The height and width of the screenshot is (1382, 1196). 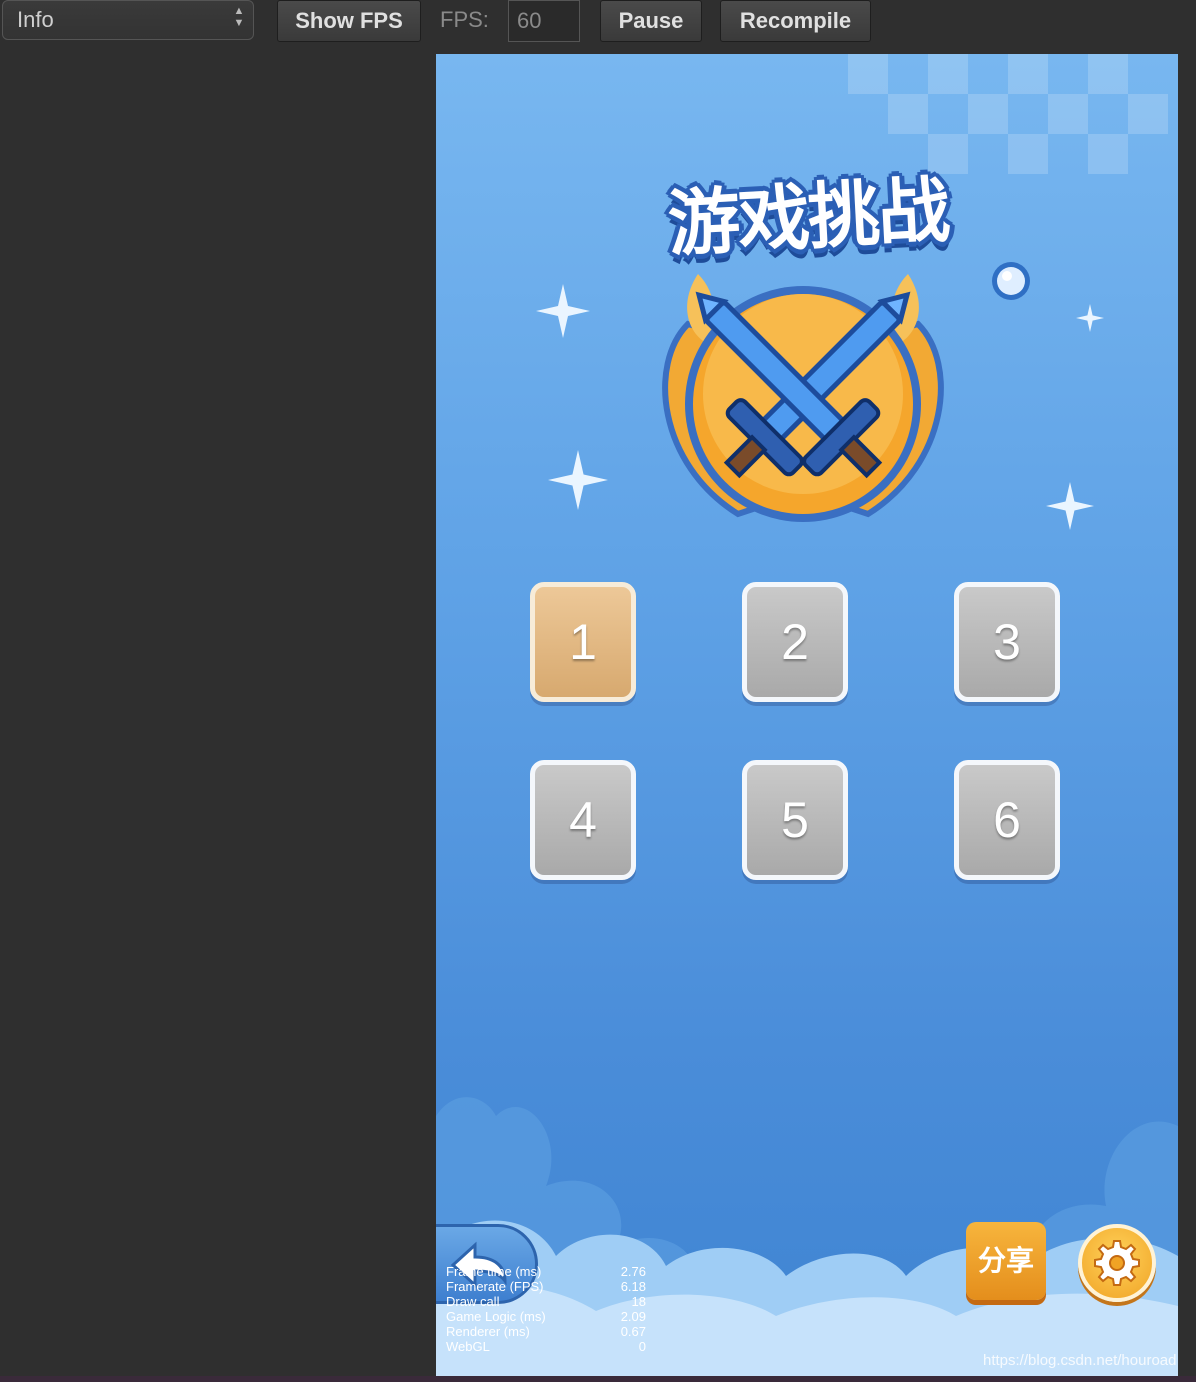 What do you see at coordinates (1008, 114) in the screenshot?
I see `checker-pattern` at bounding box center [1008, 114].